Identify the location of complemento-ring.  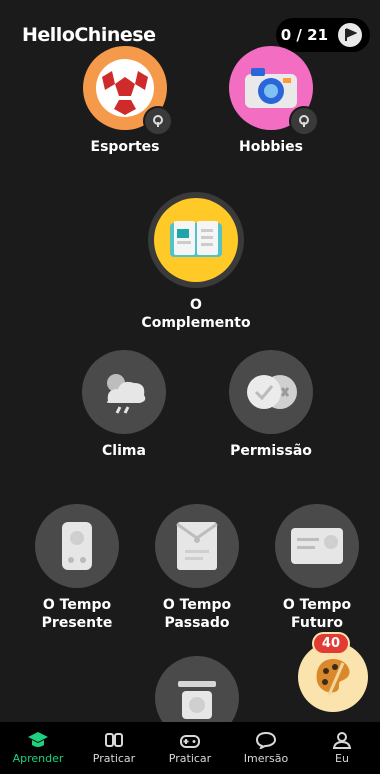
(196, 240).